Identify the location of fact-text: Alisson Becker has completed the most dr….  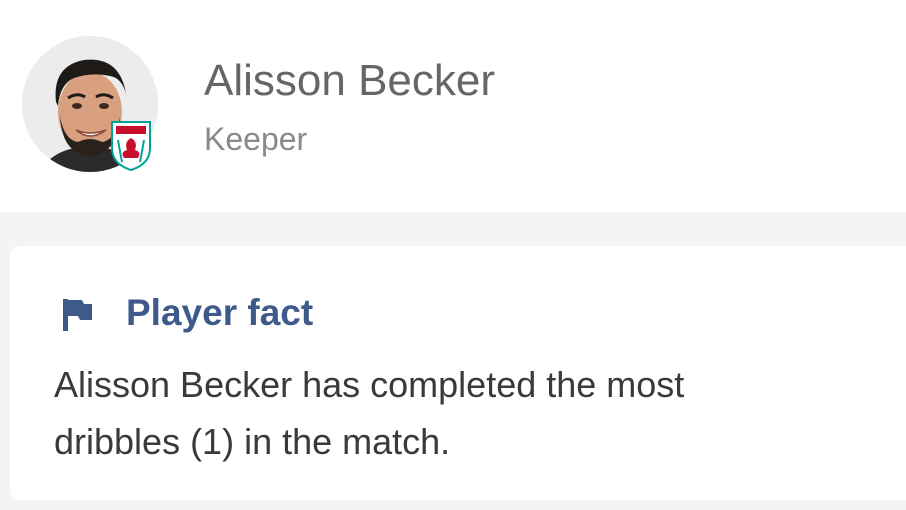
(369, 413).